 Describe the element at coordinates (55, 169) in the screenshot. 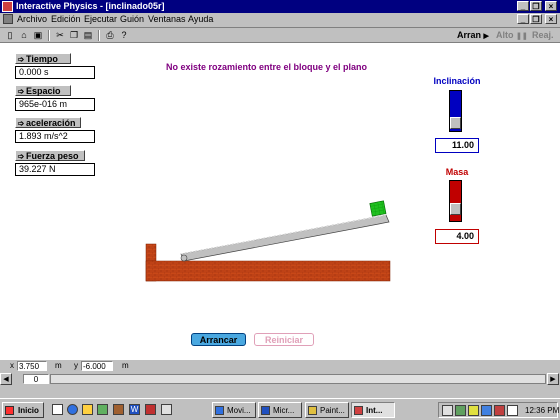

I see `meter-value: 39.227 N` at that location.